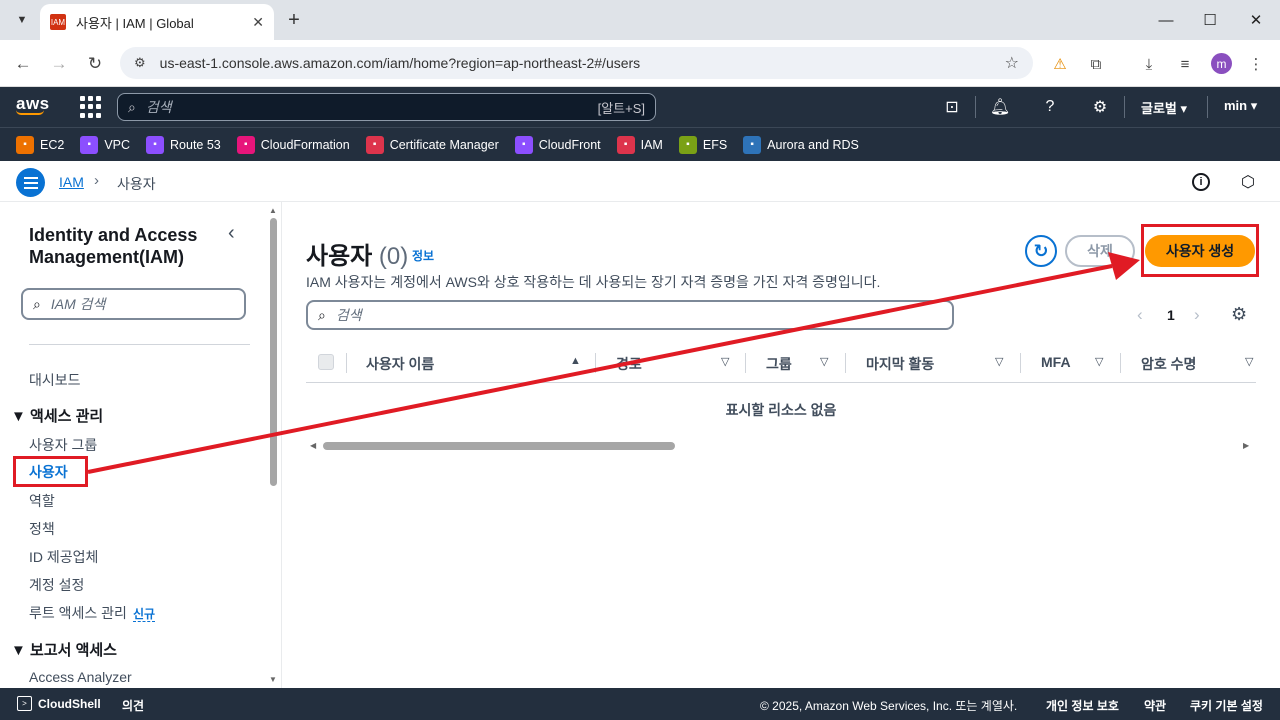 The image size is (1280, 720). I want to click on favorite-label: EC2, so click(52, 144).